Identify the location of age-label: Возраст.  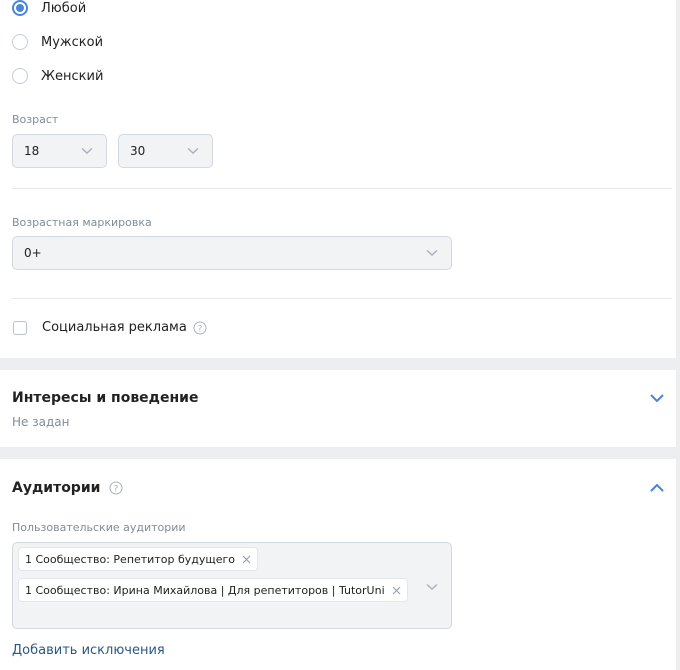
(35, 119).